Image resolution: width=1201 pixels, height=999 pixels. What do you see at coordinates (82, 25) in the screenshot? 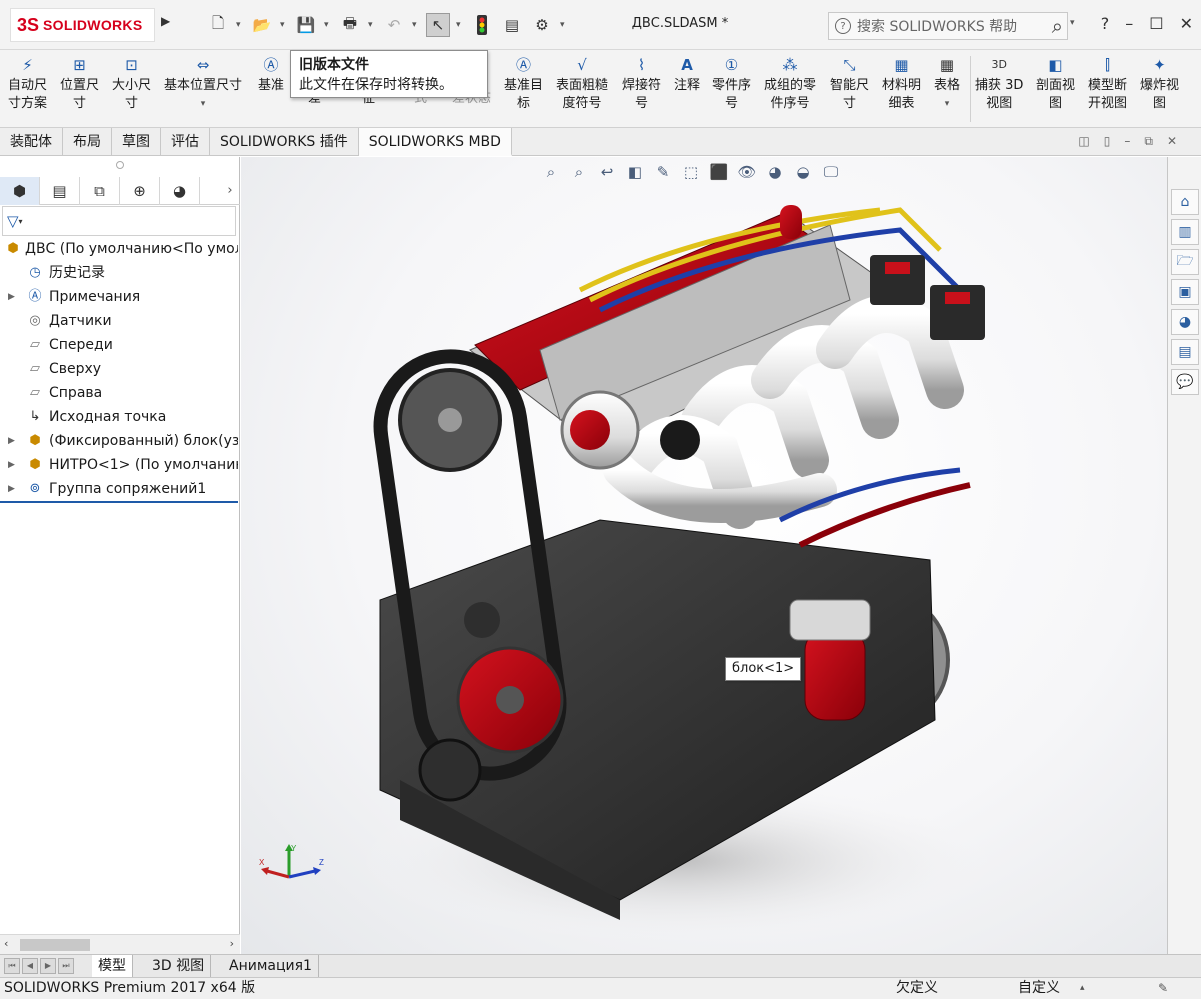
I see `solidworks-logo: 3S SOLIDWORKS` at bounding box center [82, 25].